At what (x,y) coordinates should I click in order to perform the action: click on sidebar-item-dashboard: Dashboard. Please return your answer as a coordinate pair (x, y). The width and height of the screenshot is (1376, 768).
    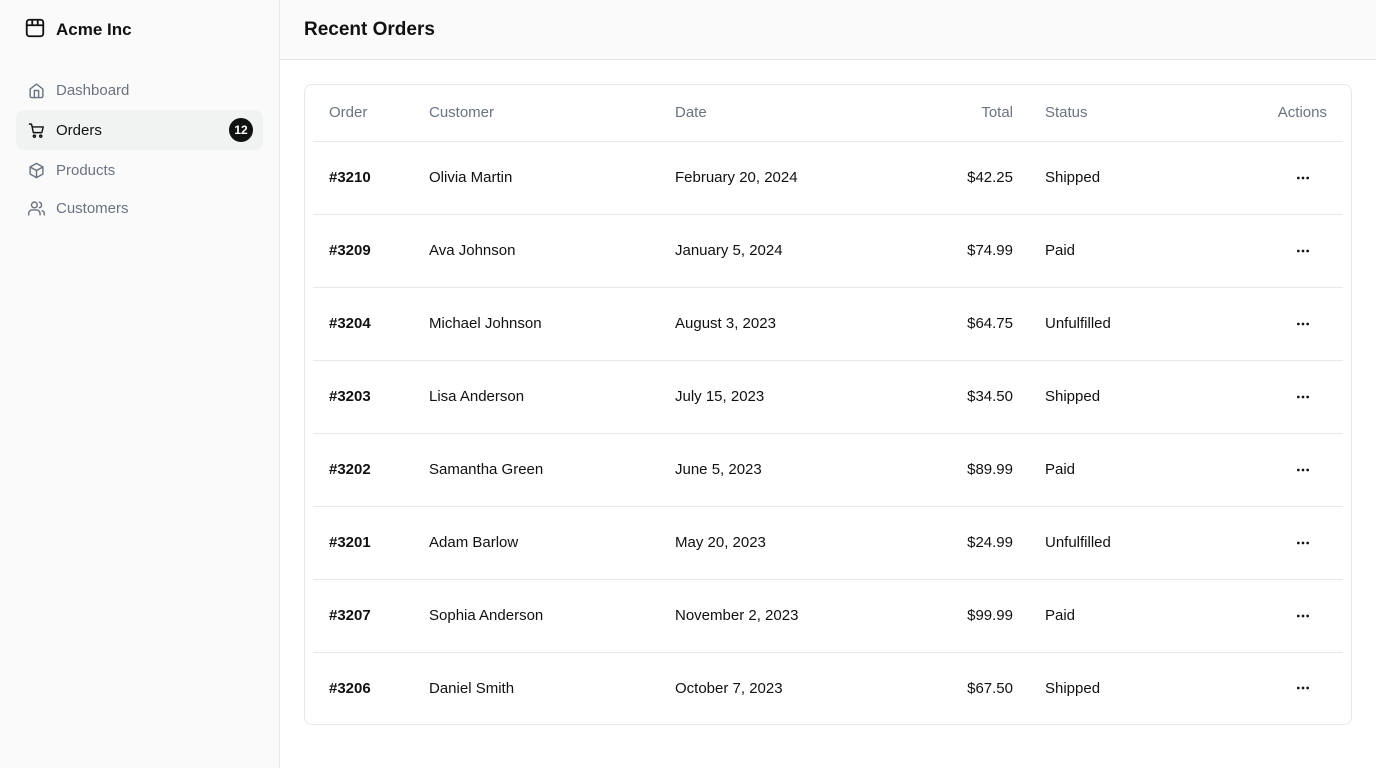
    Looking at the image, I should click on (139, 90).